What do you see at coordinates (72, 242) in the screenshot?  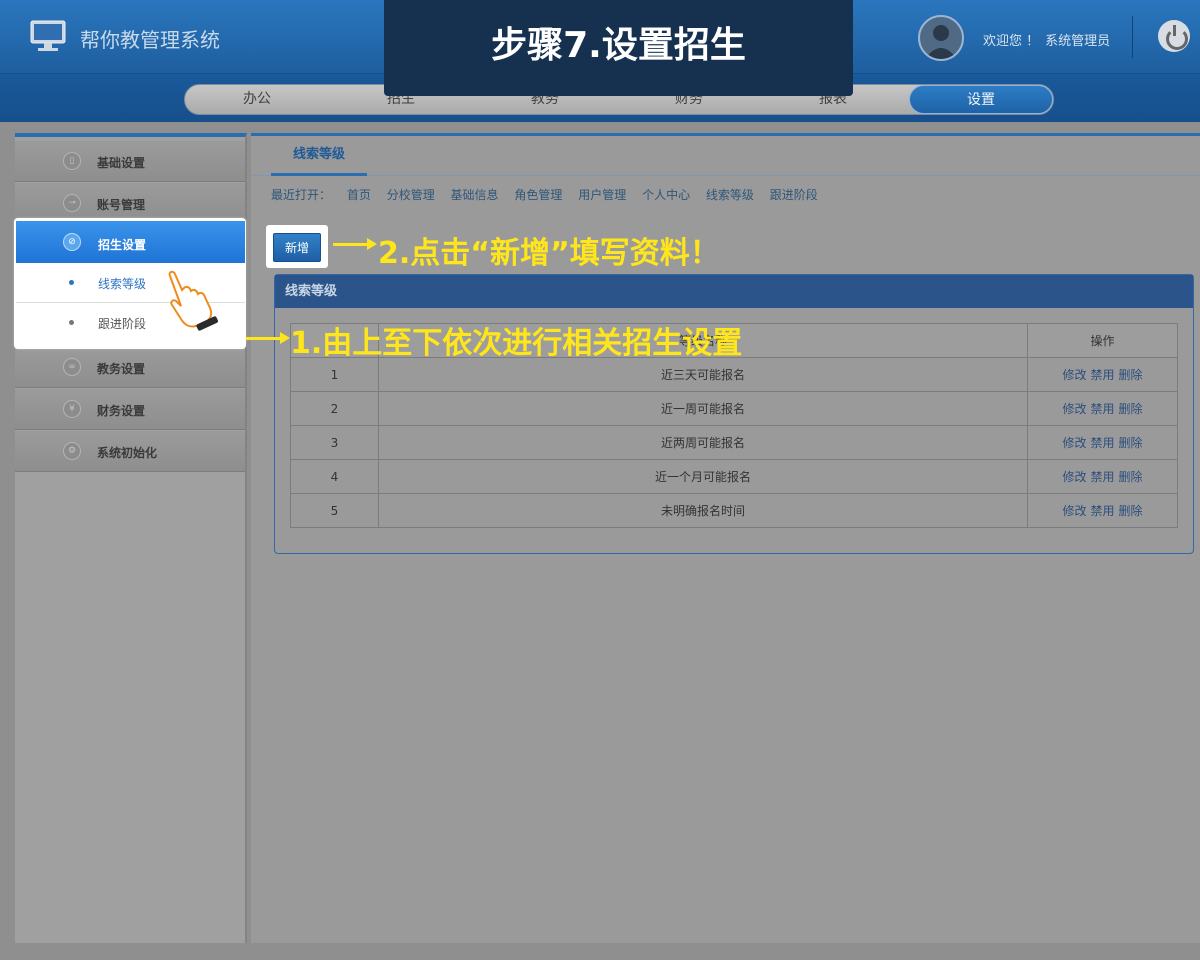 I see `paperclip-icon: ⊘` at bounding box center [72, 242].